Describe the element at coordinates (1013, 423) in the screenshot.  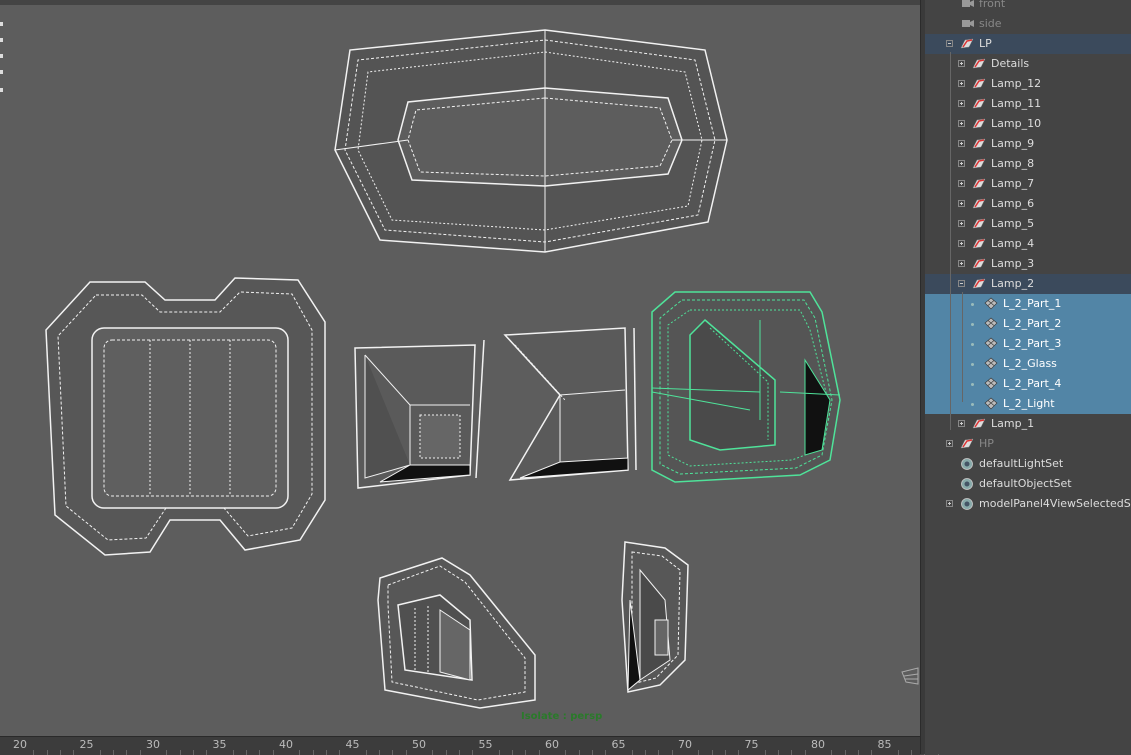
I see `outliner-item-label: Lamp_1` at that location.